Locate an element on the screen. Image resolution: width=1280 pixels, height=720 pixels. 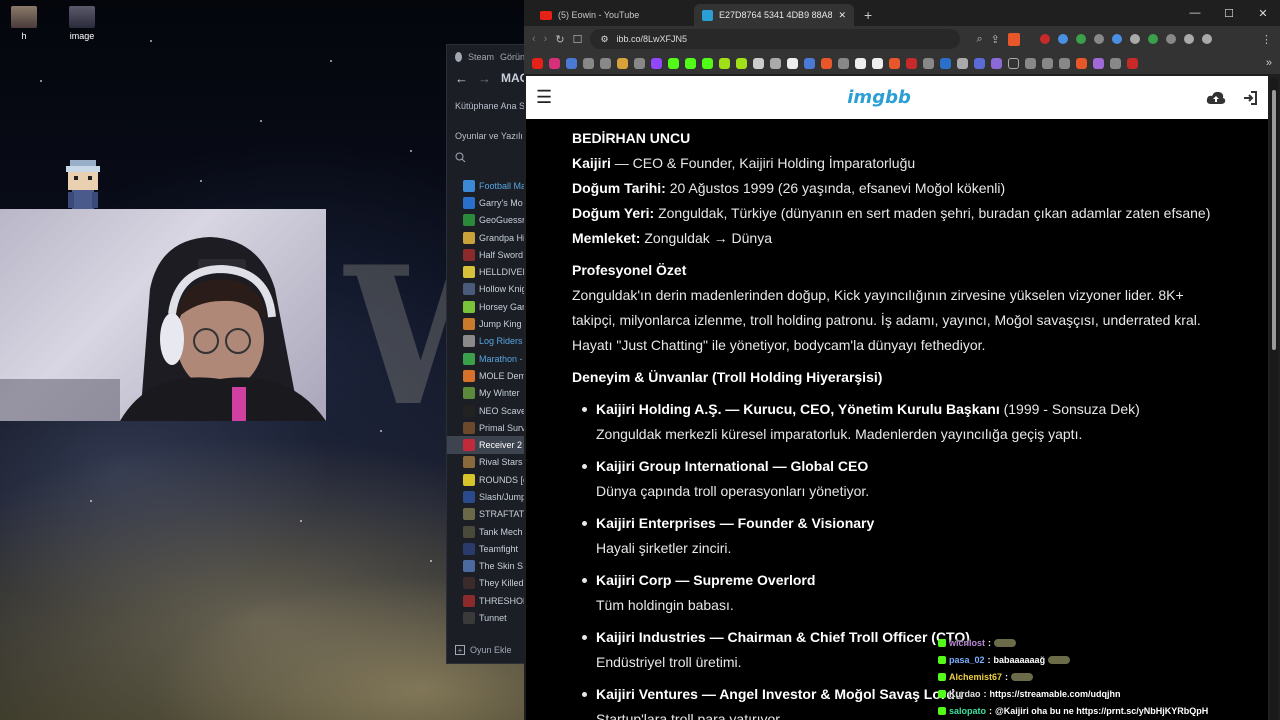
scrollbar-thumb is located at coordinates (1274, 220).